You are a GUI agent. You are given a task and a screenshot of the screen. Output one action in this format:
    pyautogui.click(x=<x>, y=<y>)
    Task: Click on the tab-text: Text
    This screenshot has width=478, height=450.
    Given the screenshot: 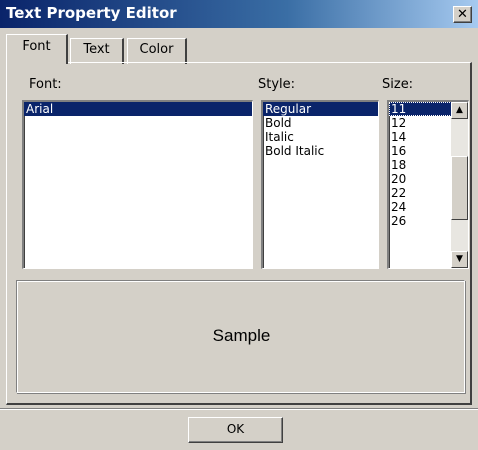 What is the action you would take?
    pyautogui.click(x=97, y=51)
    